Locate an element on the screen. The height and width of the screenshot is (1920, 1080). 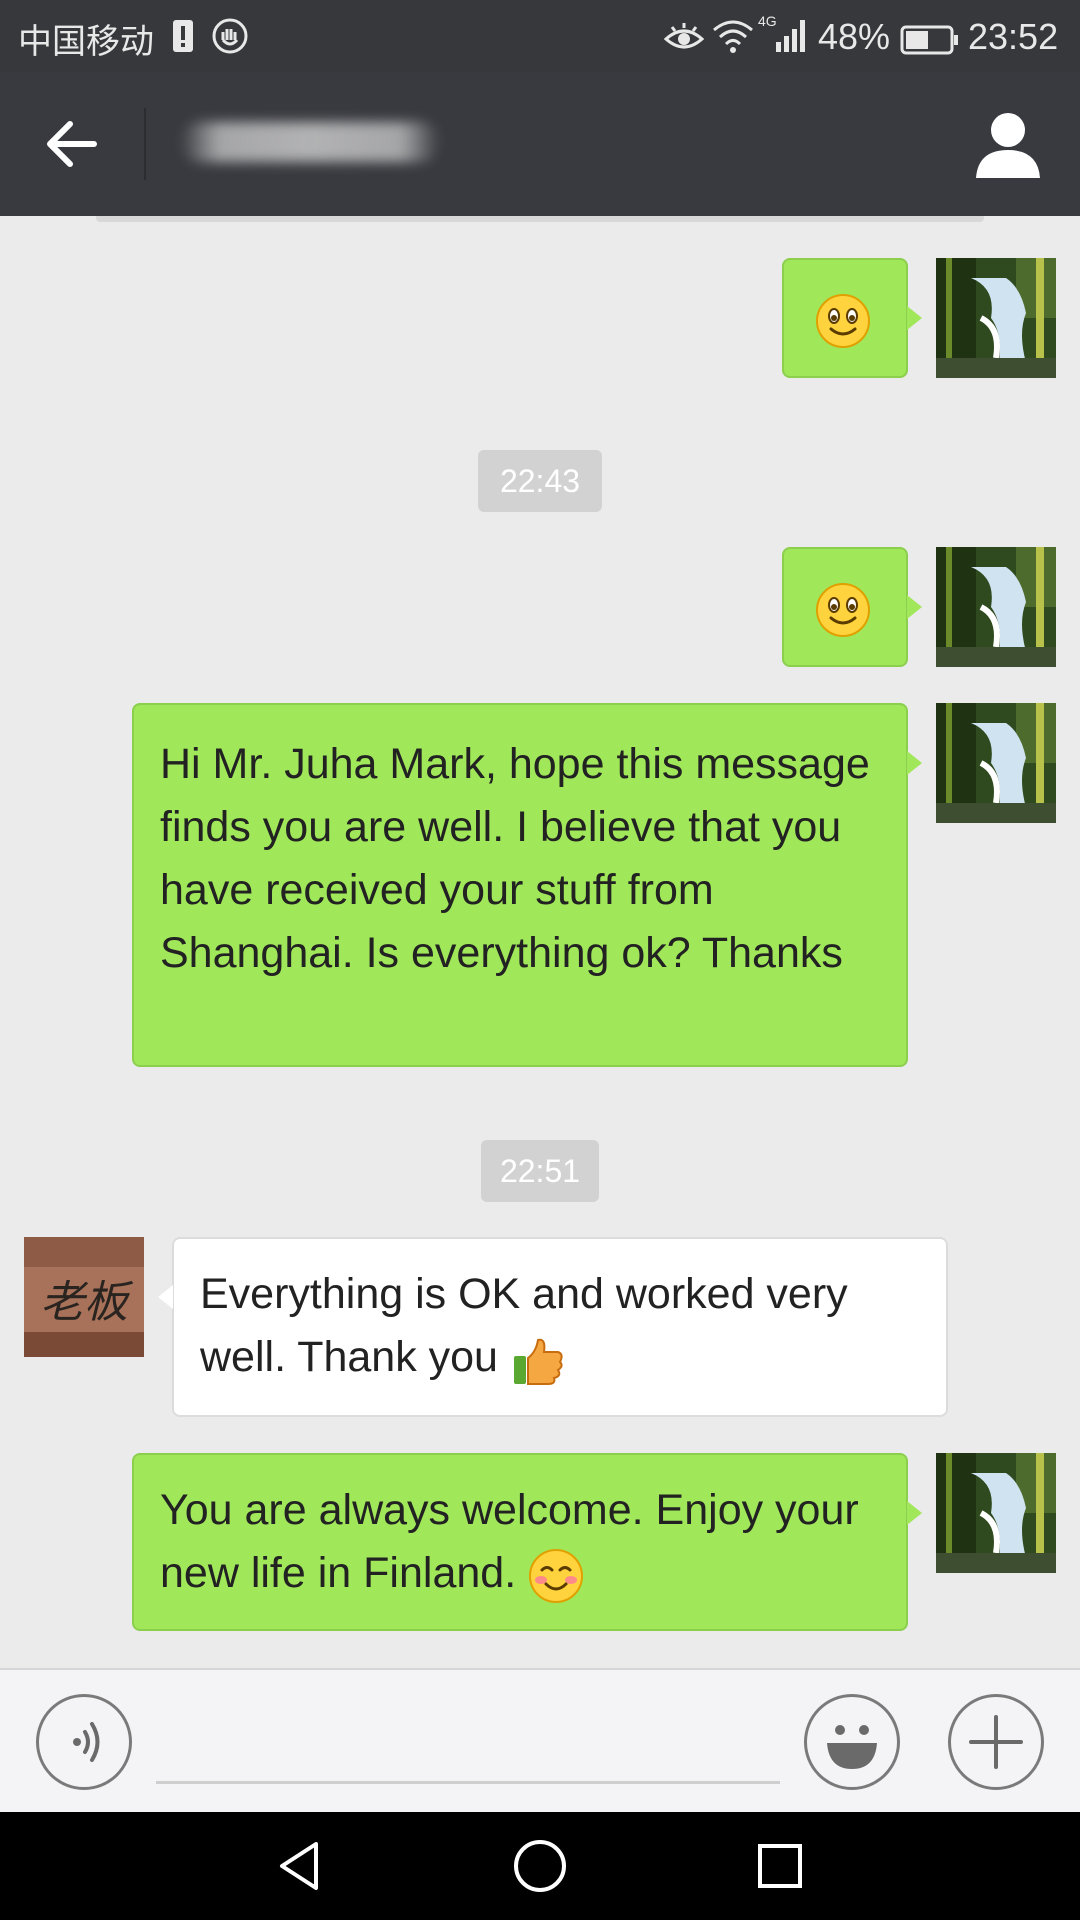
back-button is located at coordinates (72, 144).